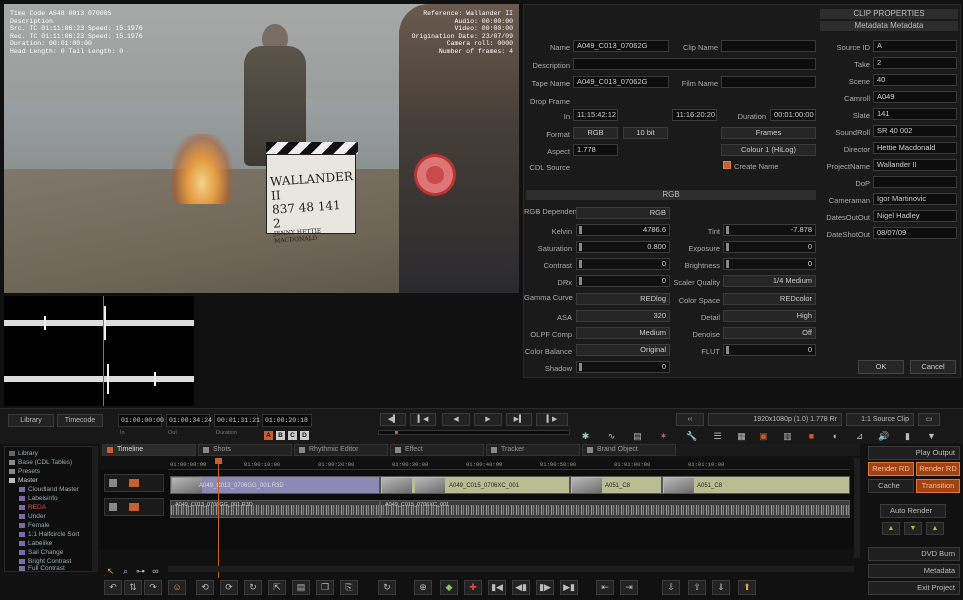 The height and width of the screenshot is (600, 963). I want to click on scaler-quality-dropdown: 1/4 Medium, so click(769, 281).